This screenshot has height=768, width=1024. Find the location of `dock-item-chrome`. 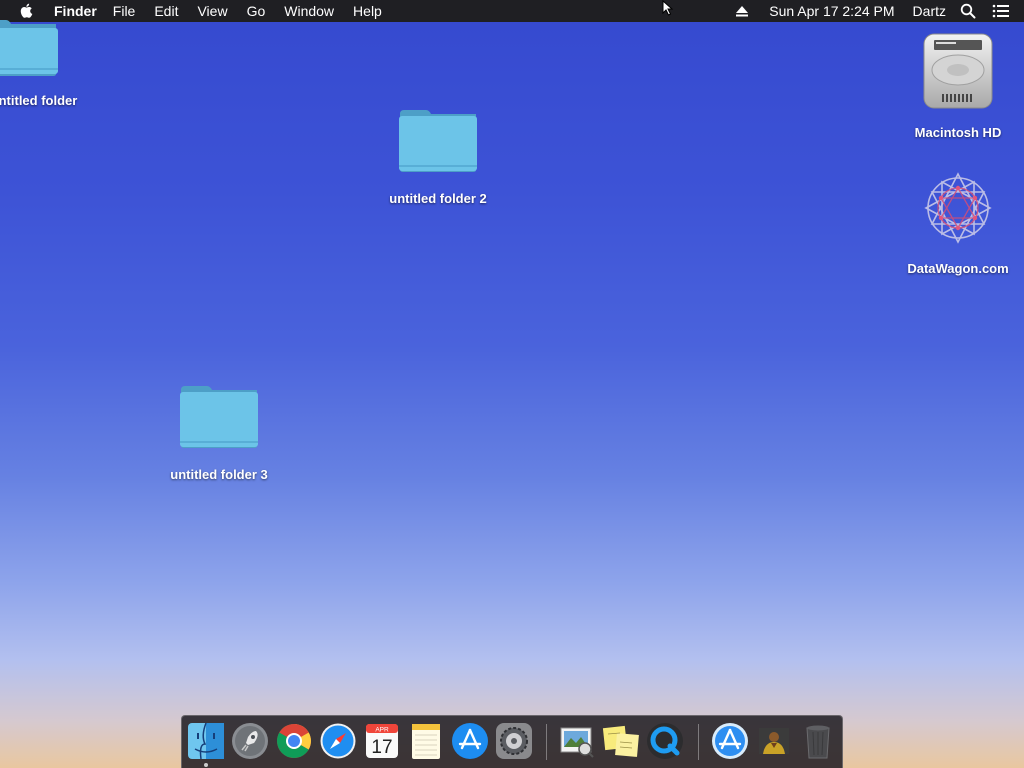

dock-item-chrome is located at coordinates (294, 741).